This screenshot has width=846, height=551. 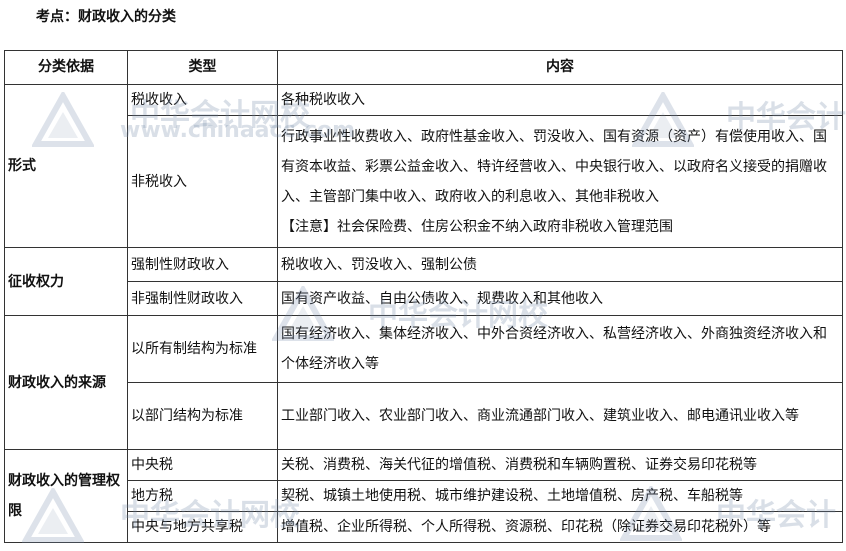 I want to click on section-title: 考点：财政收入的分类, so click(x=106, y=17).